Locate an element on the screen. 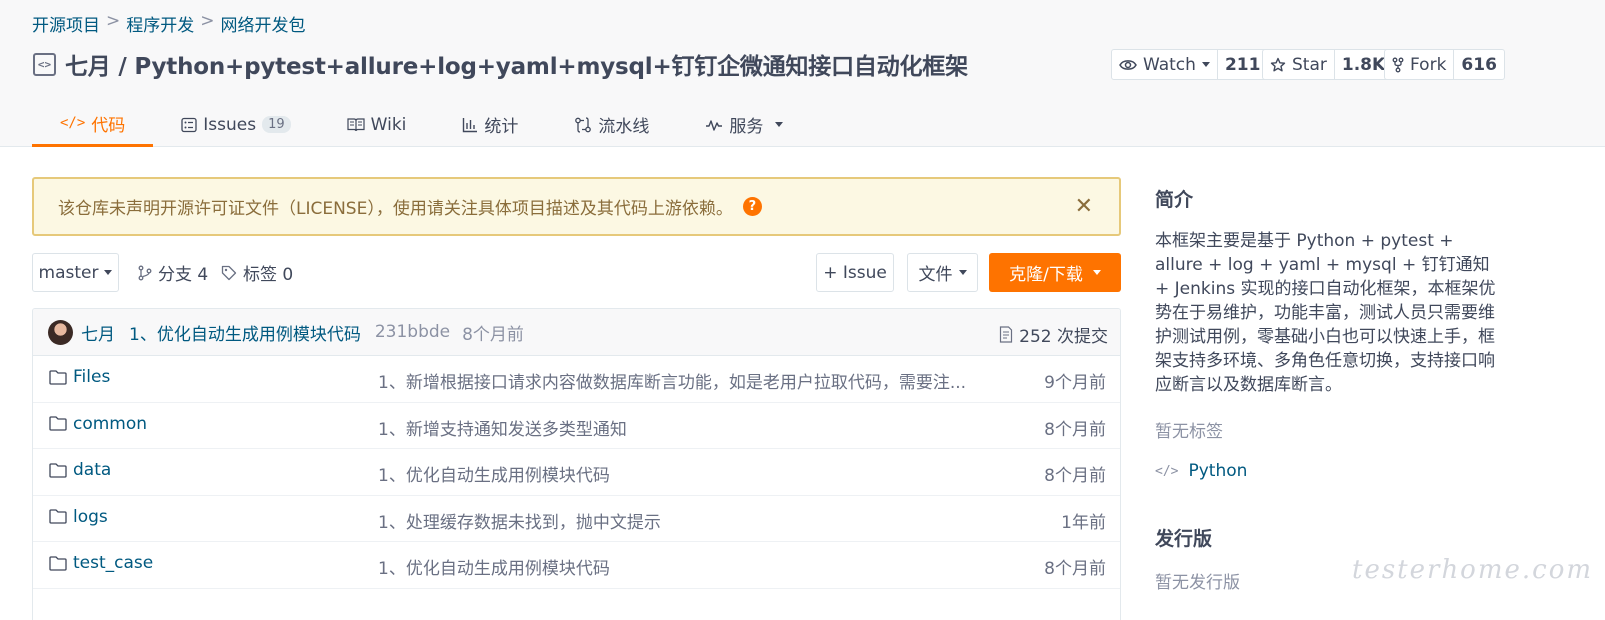 This screenshot has height=620, width=1605. help-icon: ? is located at coordinates (752, 206).